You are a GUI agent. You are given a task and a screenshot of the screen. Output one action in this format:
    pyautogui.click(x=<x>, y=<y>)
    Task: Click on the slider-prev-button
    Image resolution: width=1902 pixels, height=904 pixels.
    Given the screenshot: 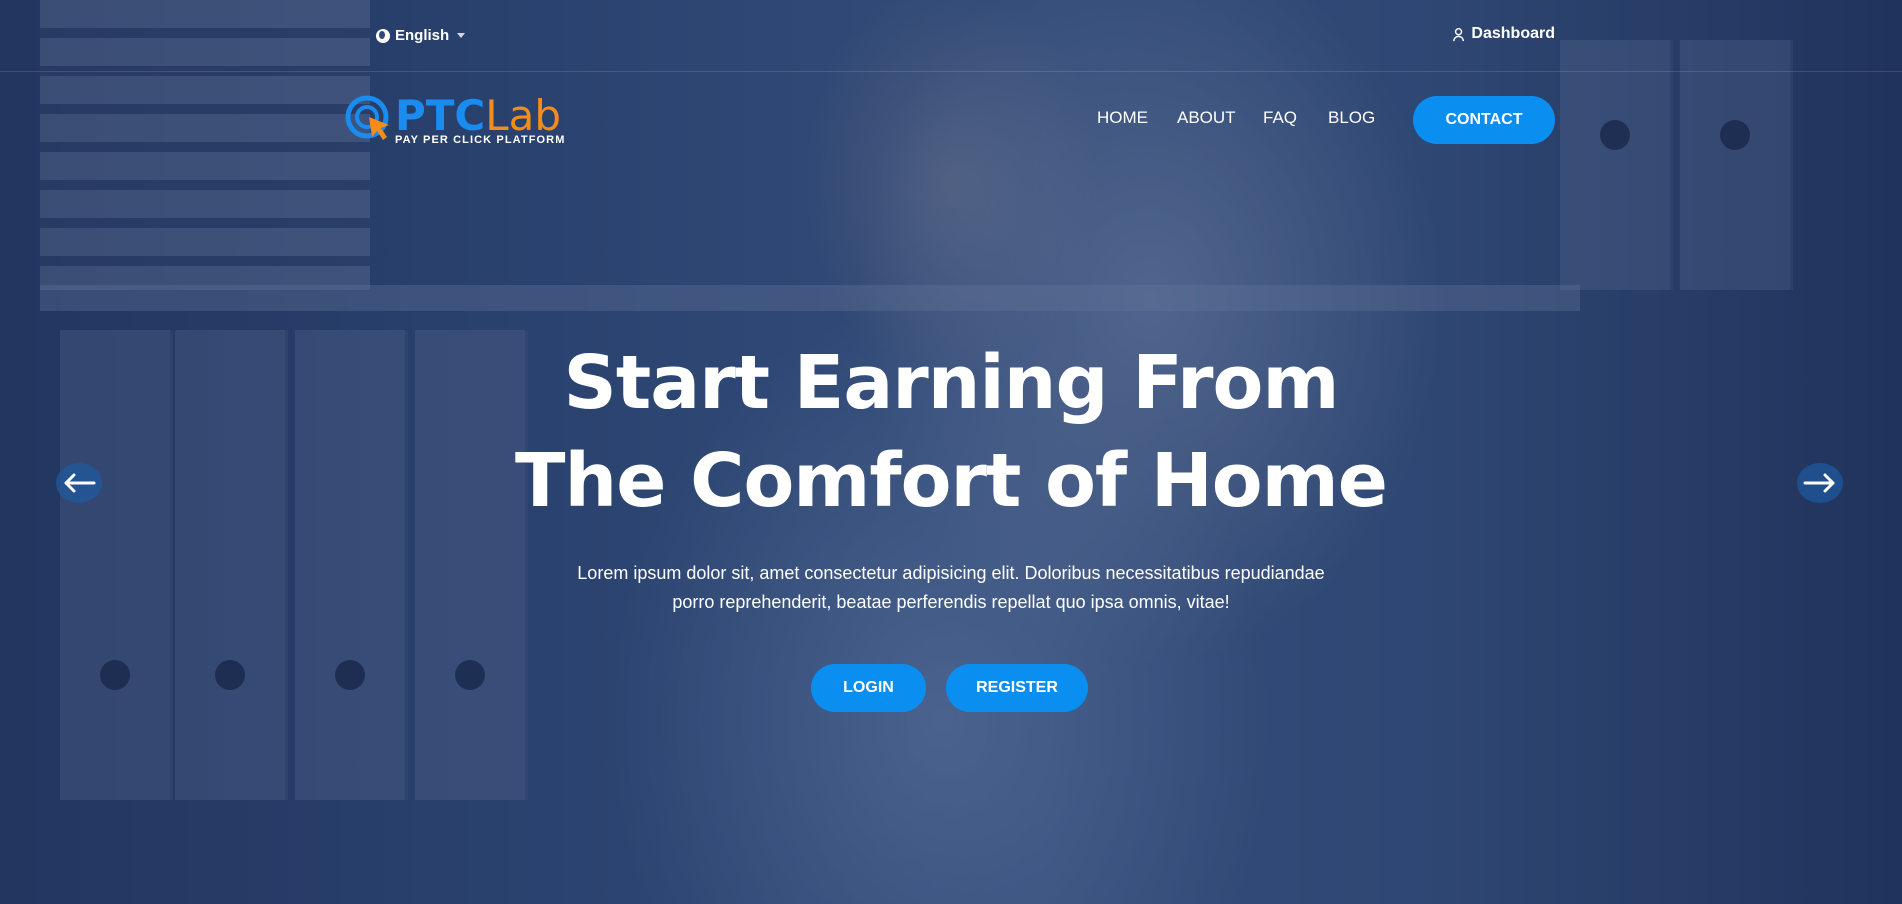 What is the action you would take?
    pyautogui.click(x=79, y=483)
    